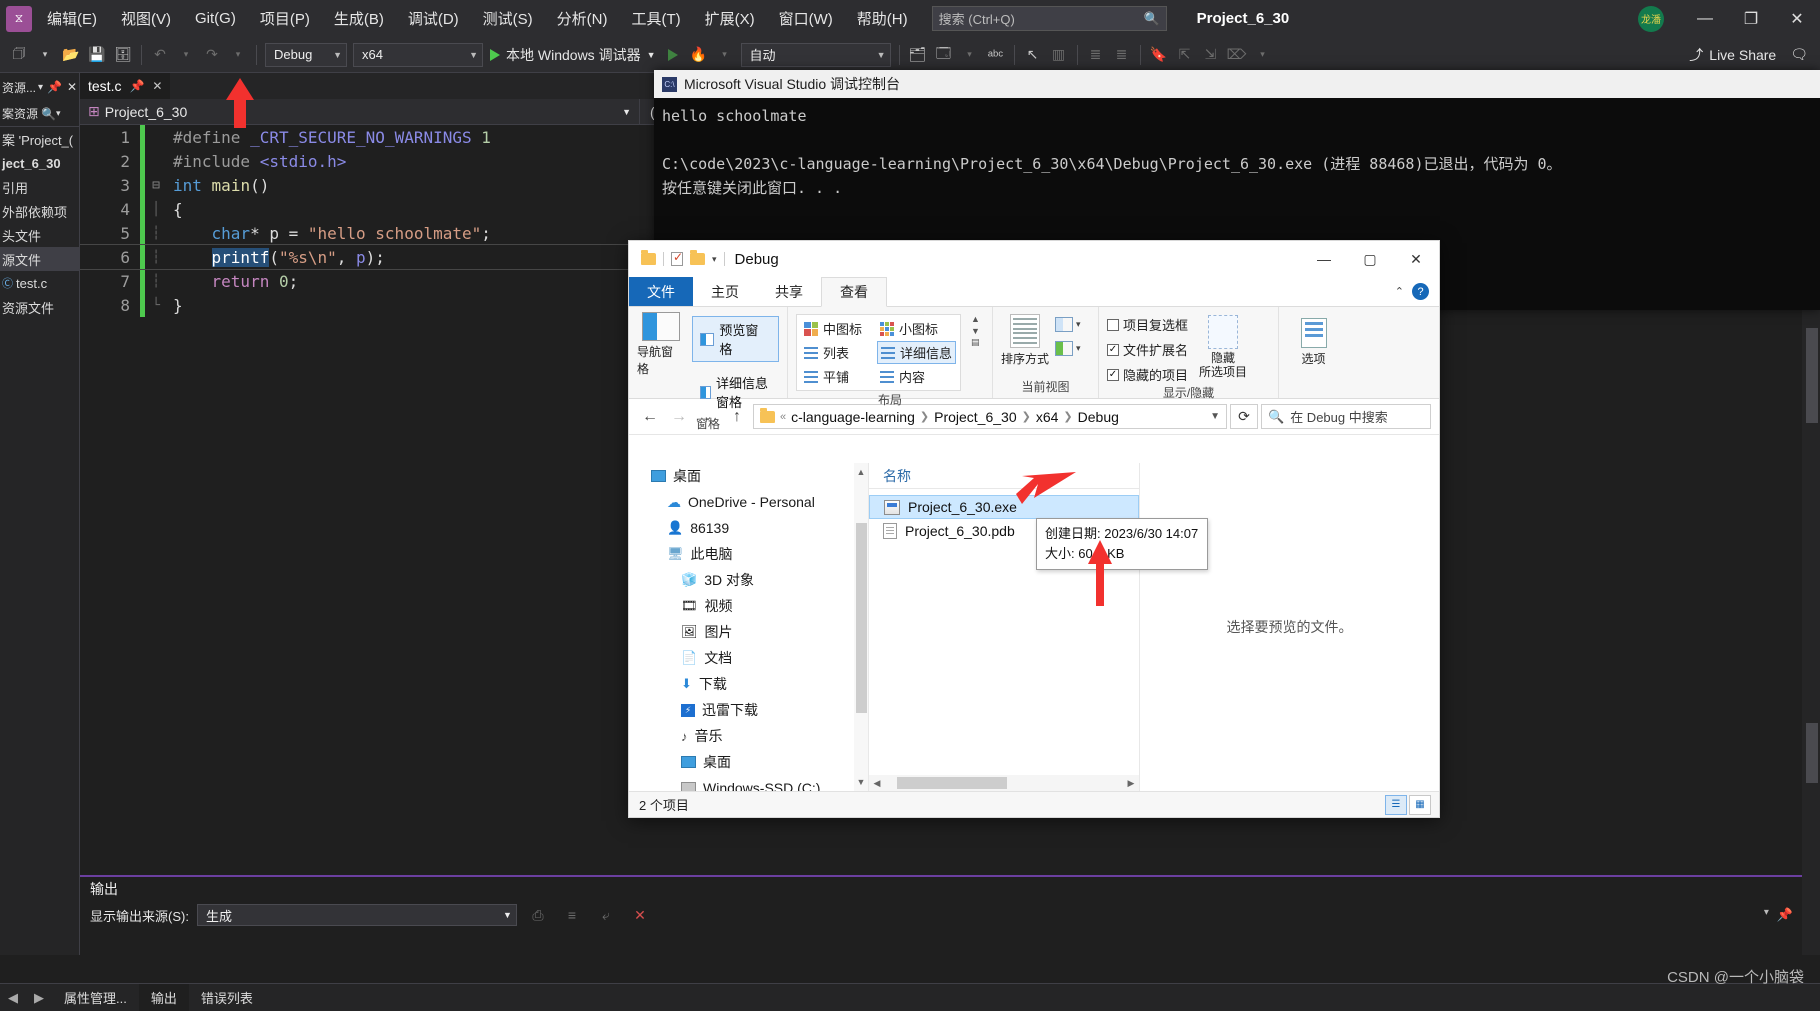 This screenshot has height=1011, width=1820. I want to click on view-details: 详细信息, so click(917, 352).